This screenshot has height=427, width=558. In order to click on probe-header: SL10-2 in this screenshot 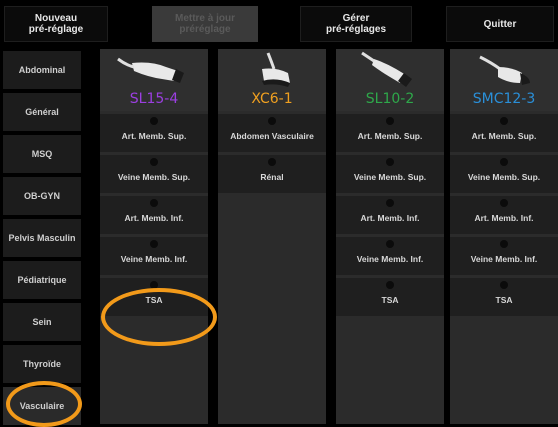, I will do `click(390, 80)`.